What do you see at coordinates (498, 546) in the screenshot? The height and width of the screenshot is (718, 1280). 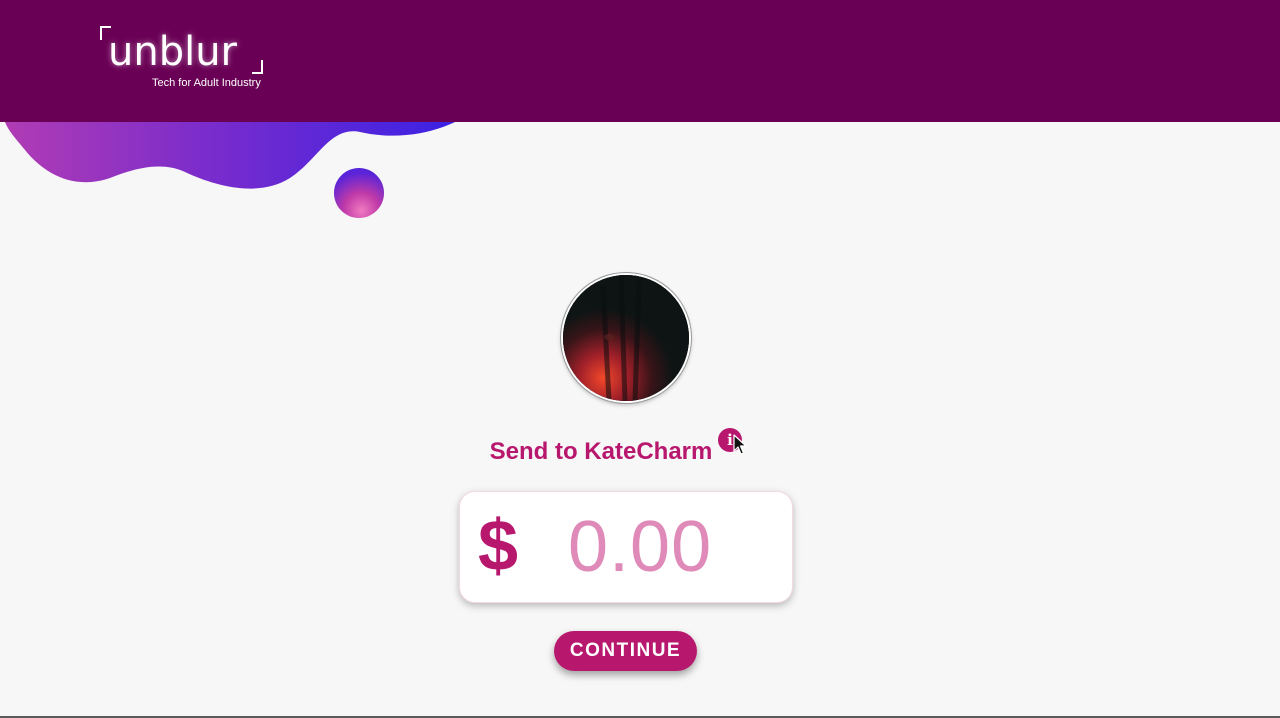 I see `currency-symbol: $` at bounding box center [498, 546].